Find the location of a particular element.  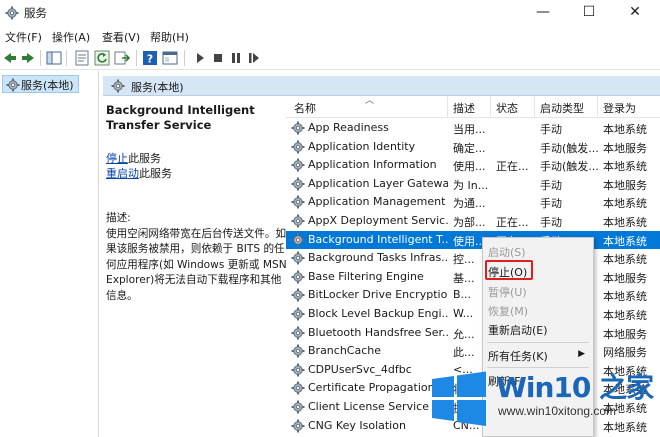

cell-name: CNG Key Isolation is located at coordinates (357, 425).